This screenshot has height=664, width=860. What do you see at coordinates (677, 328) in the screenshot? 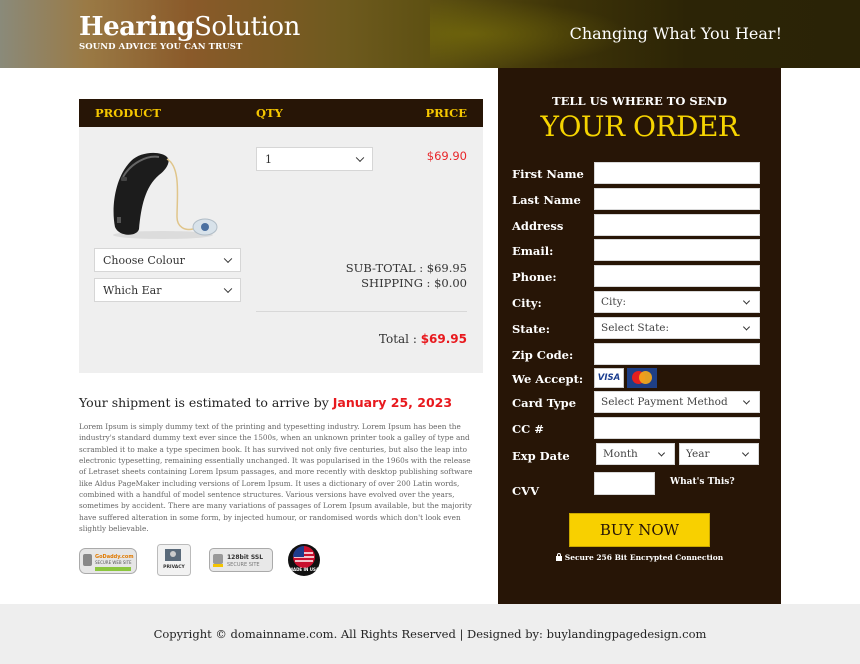
I see `state-select: Select State:` at bounding box center [677, 328].